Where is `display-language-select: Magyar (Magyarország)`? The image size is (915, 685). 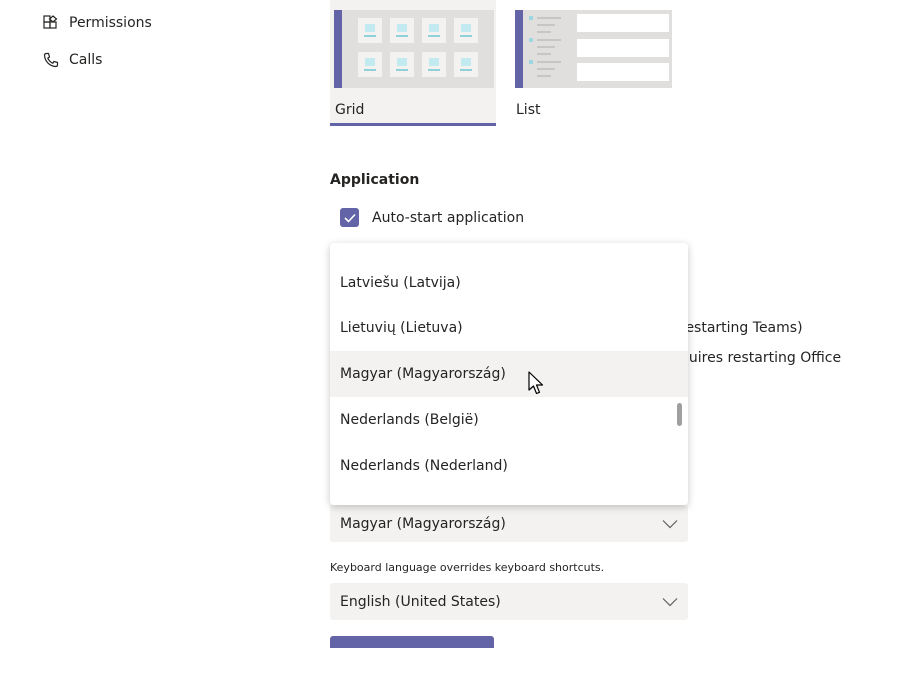
display-language-select: Magyar (Magyarország) is located at coordinates (509, 523).